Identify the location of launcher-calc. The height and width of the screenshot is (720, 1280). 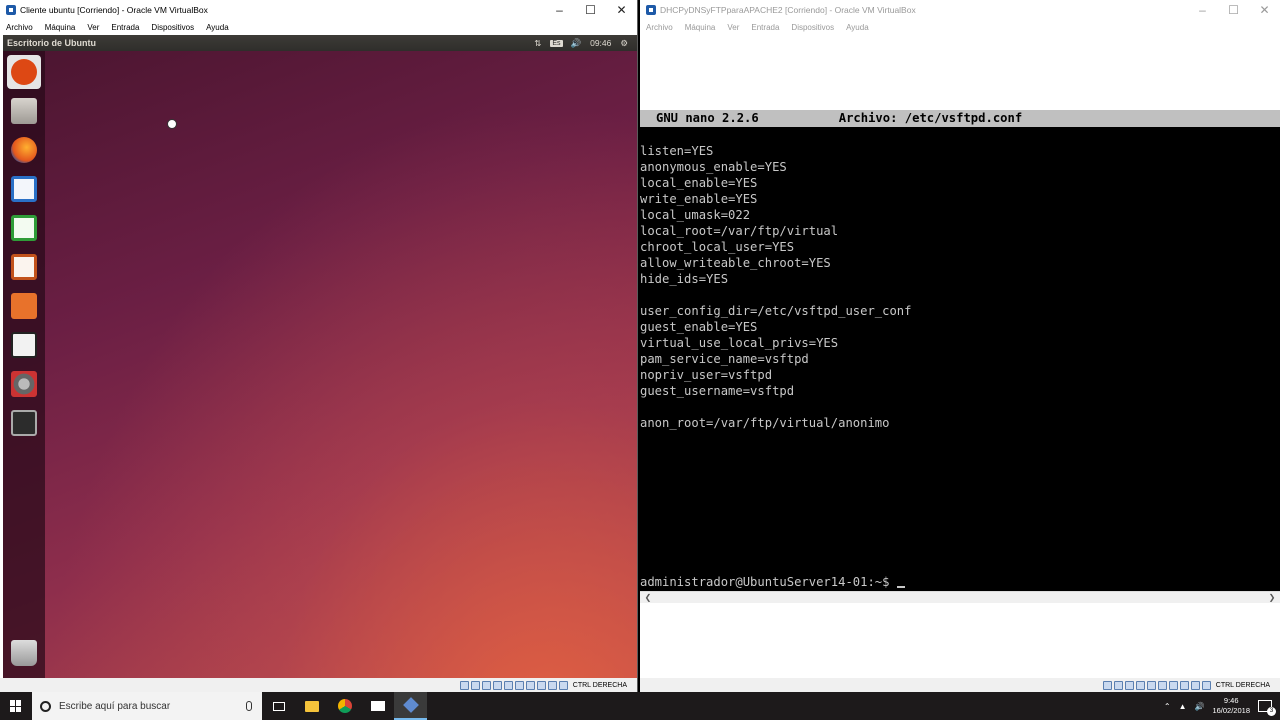
(24, 228).